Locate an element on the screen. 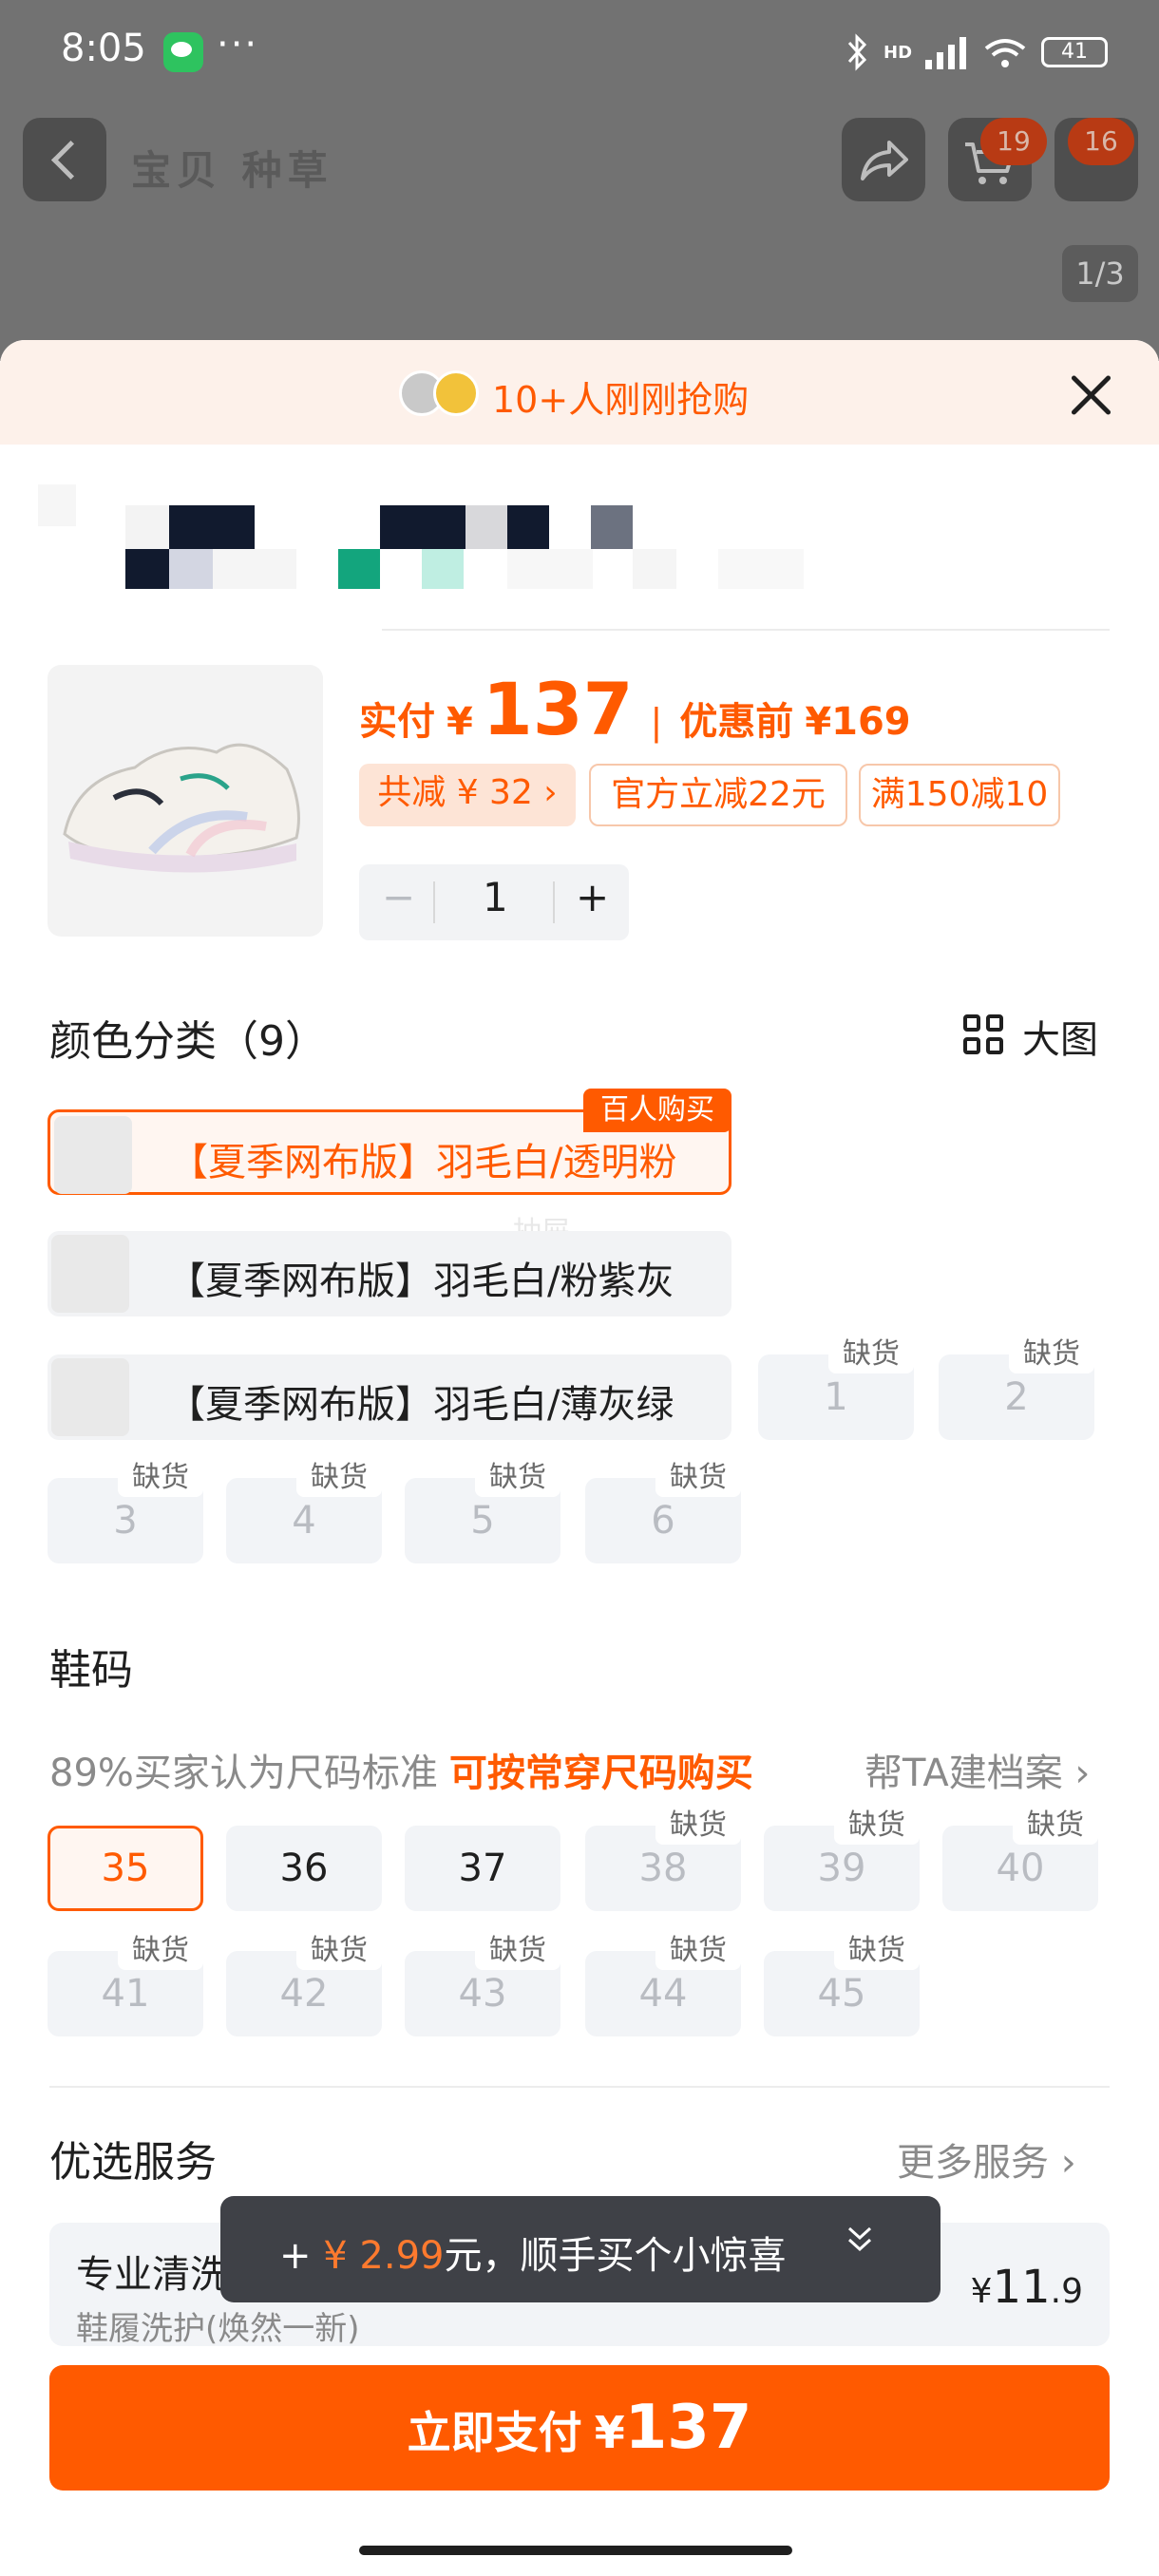  color-option-numbered: 1 缺货 is located at coordinates (836, 1387).